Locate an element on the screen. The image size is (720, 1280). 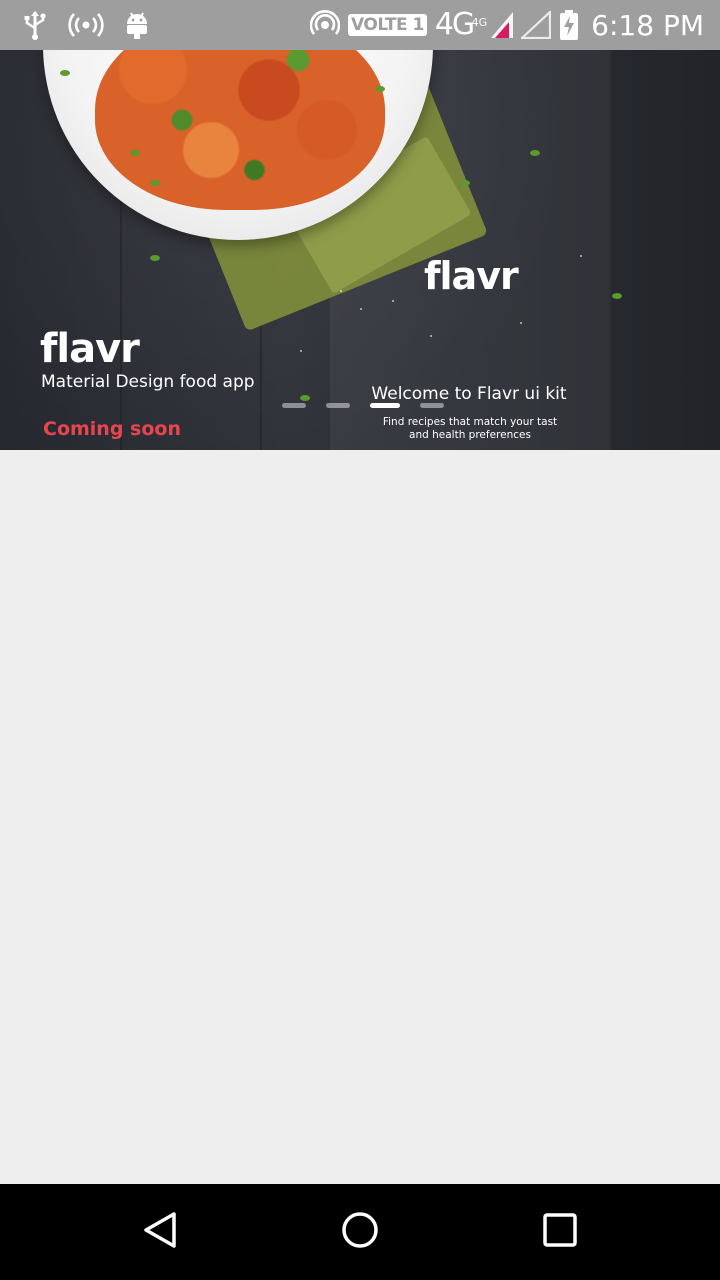
food-image is located at coordinates (240, 130).